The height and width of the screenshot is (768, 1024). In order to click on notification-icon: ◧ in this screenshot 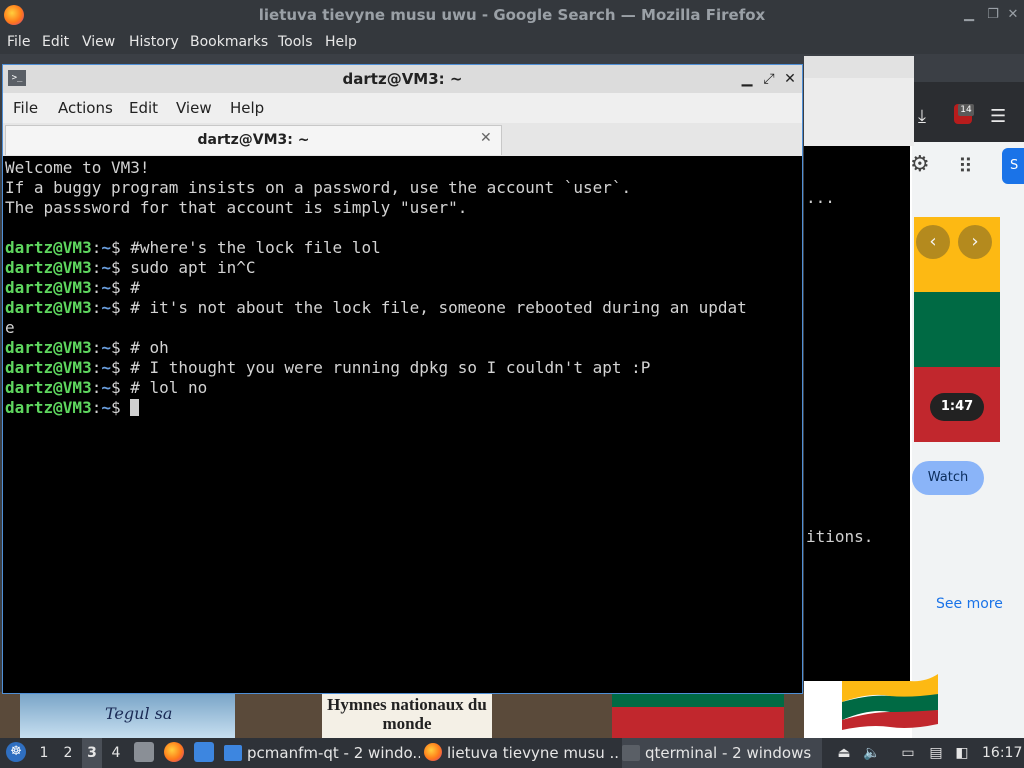, I will do `click(962, 753)`.